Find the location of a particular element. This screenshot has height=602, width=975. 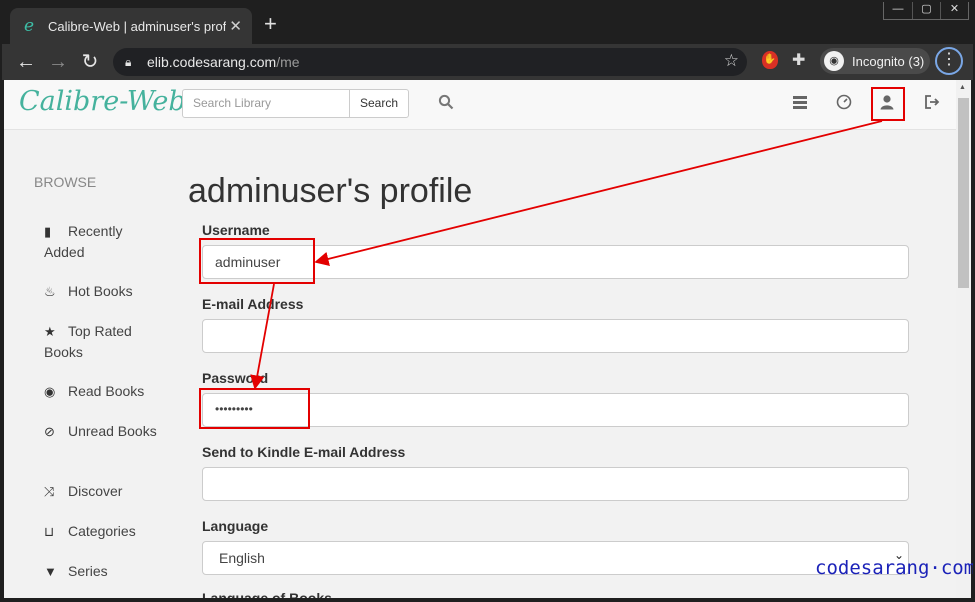

reload-icon: ↻ is located at coordinates (90, 62).